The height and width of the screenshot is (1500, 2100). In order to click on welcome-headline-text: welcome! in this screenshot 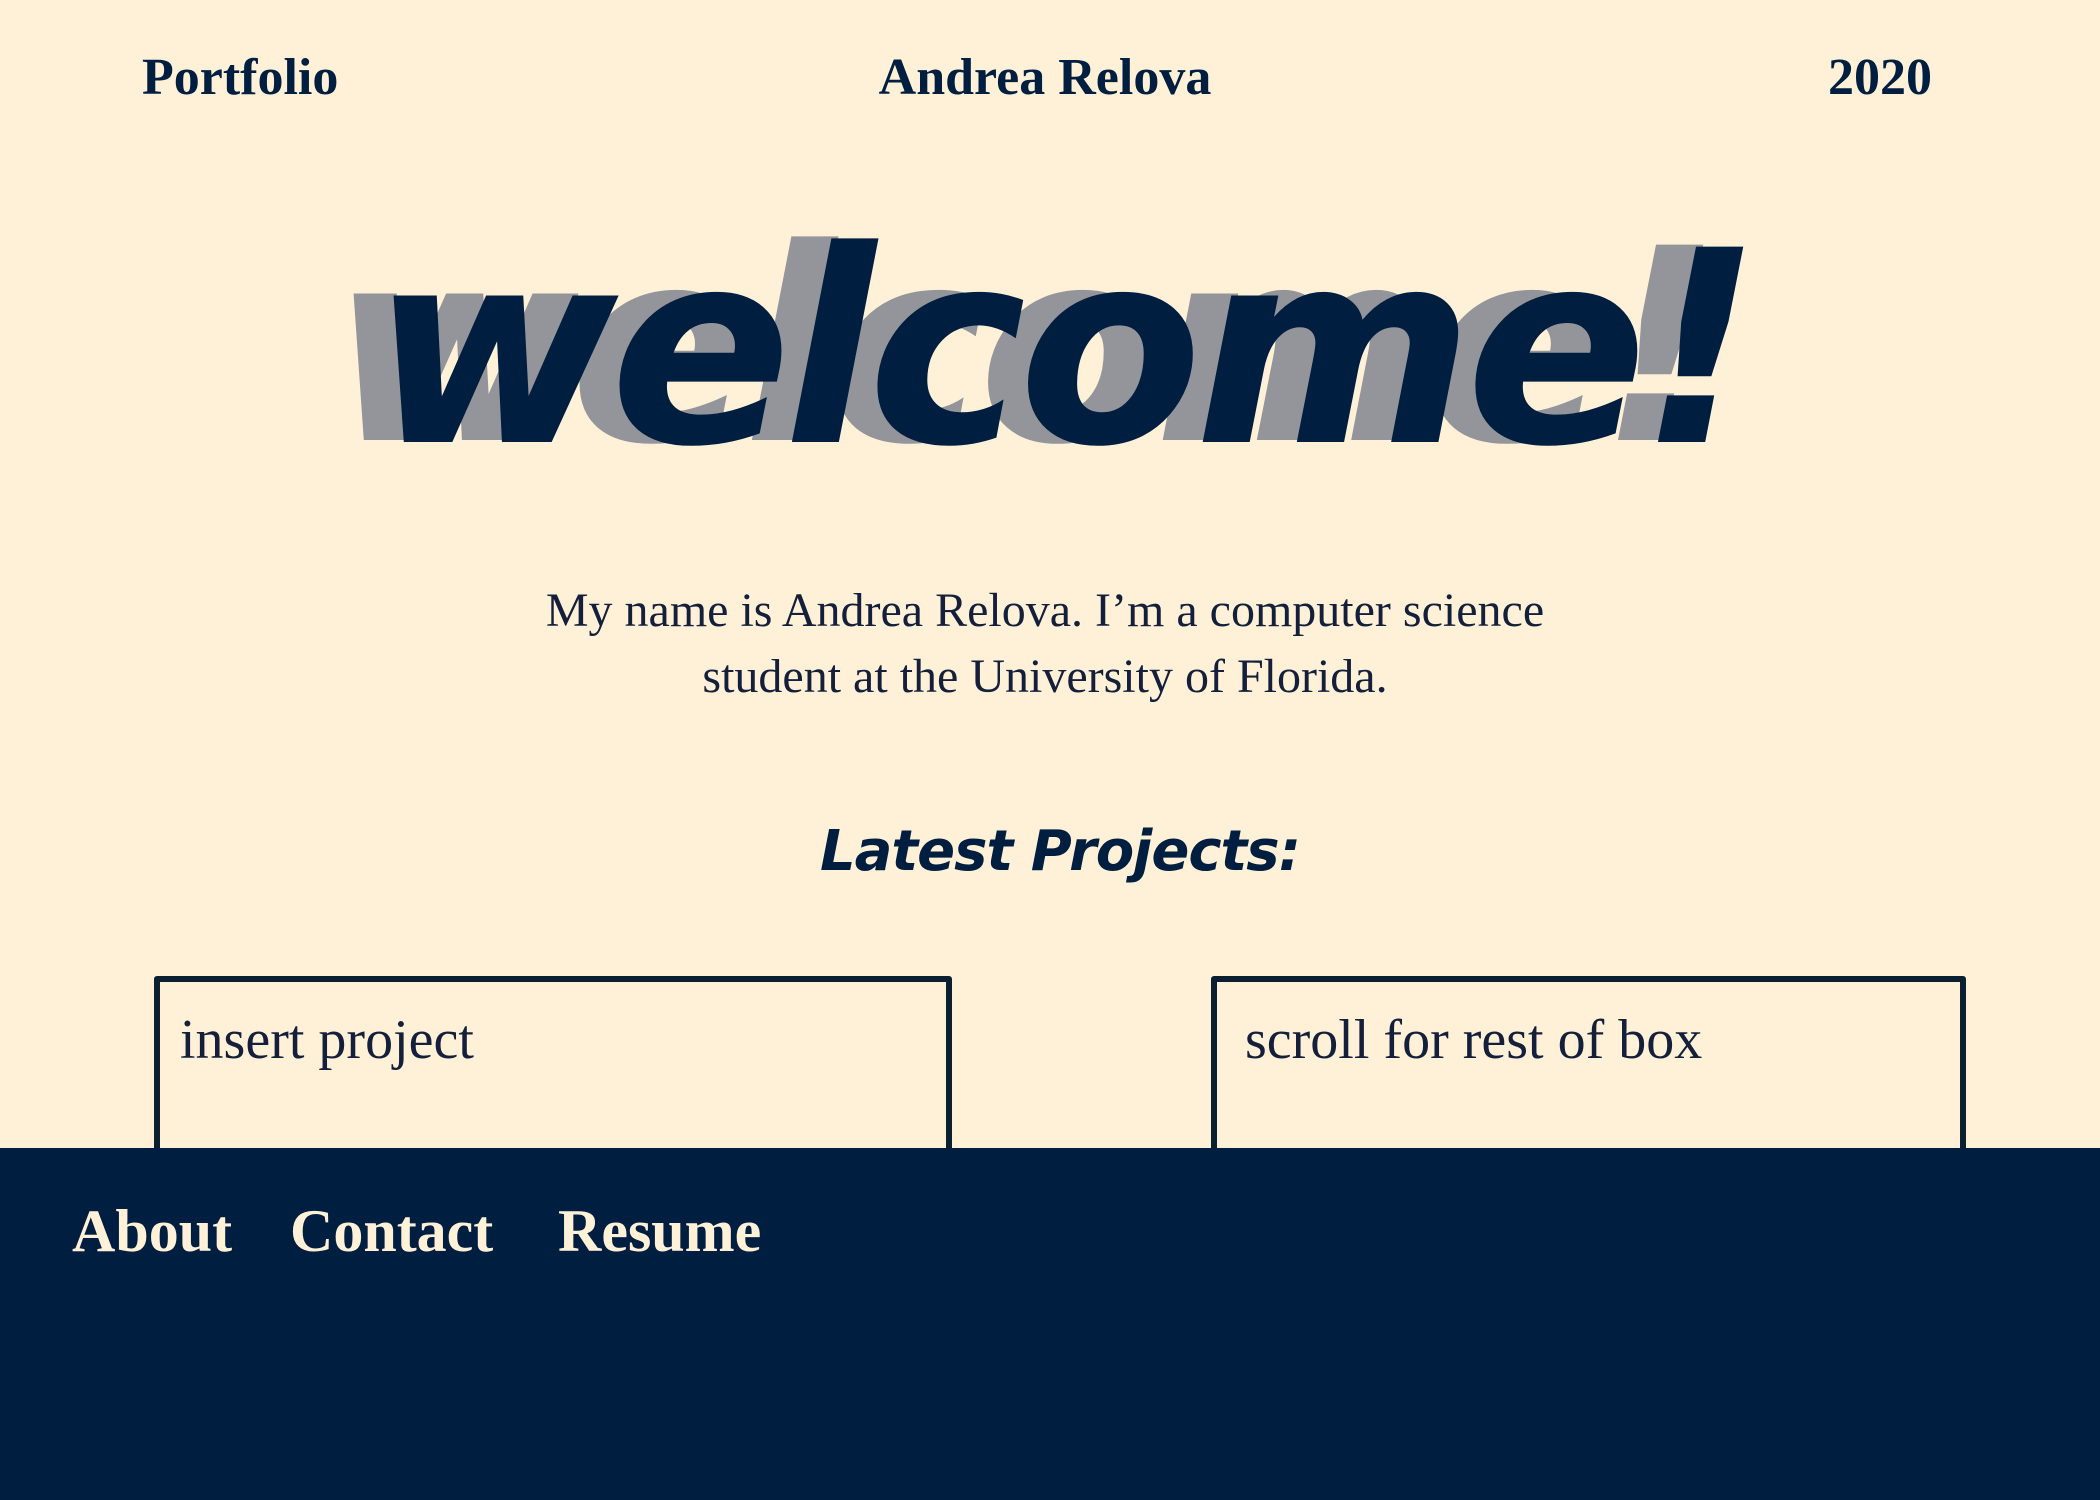, I will do `click(1065, 350)`.